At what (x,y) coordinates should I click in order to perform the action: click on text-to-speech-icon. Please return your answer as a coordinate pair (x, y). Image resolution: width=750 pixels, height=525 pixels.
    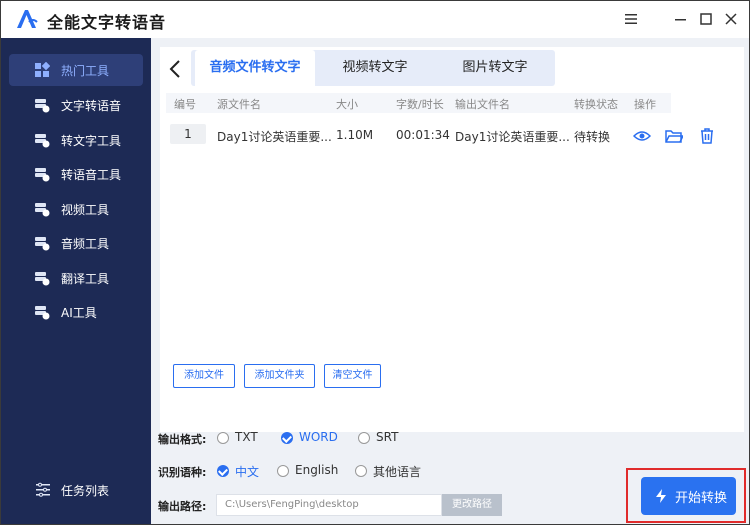
    Looking at the image, I should click on (42, 106).